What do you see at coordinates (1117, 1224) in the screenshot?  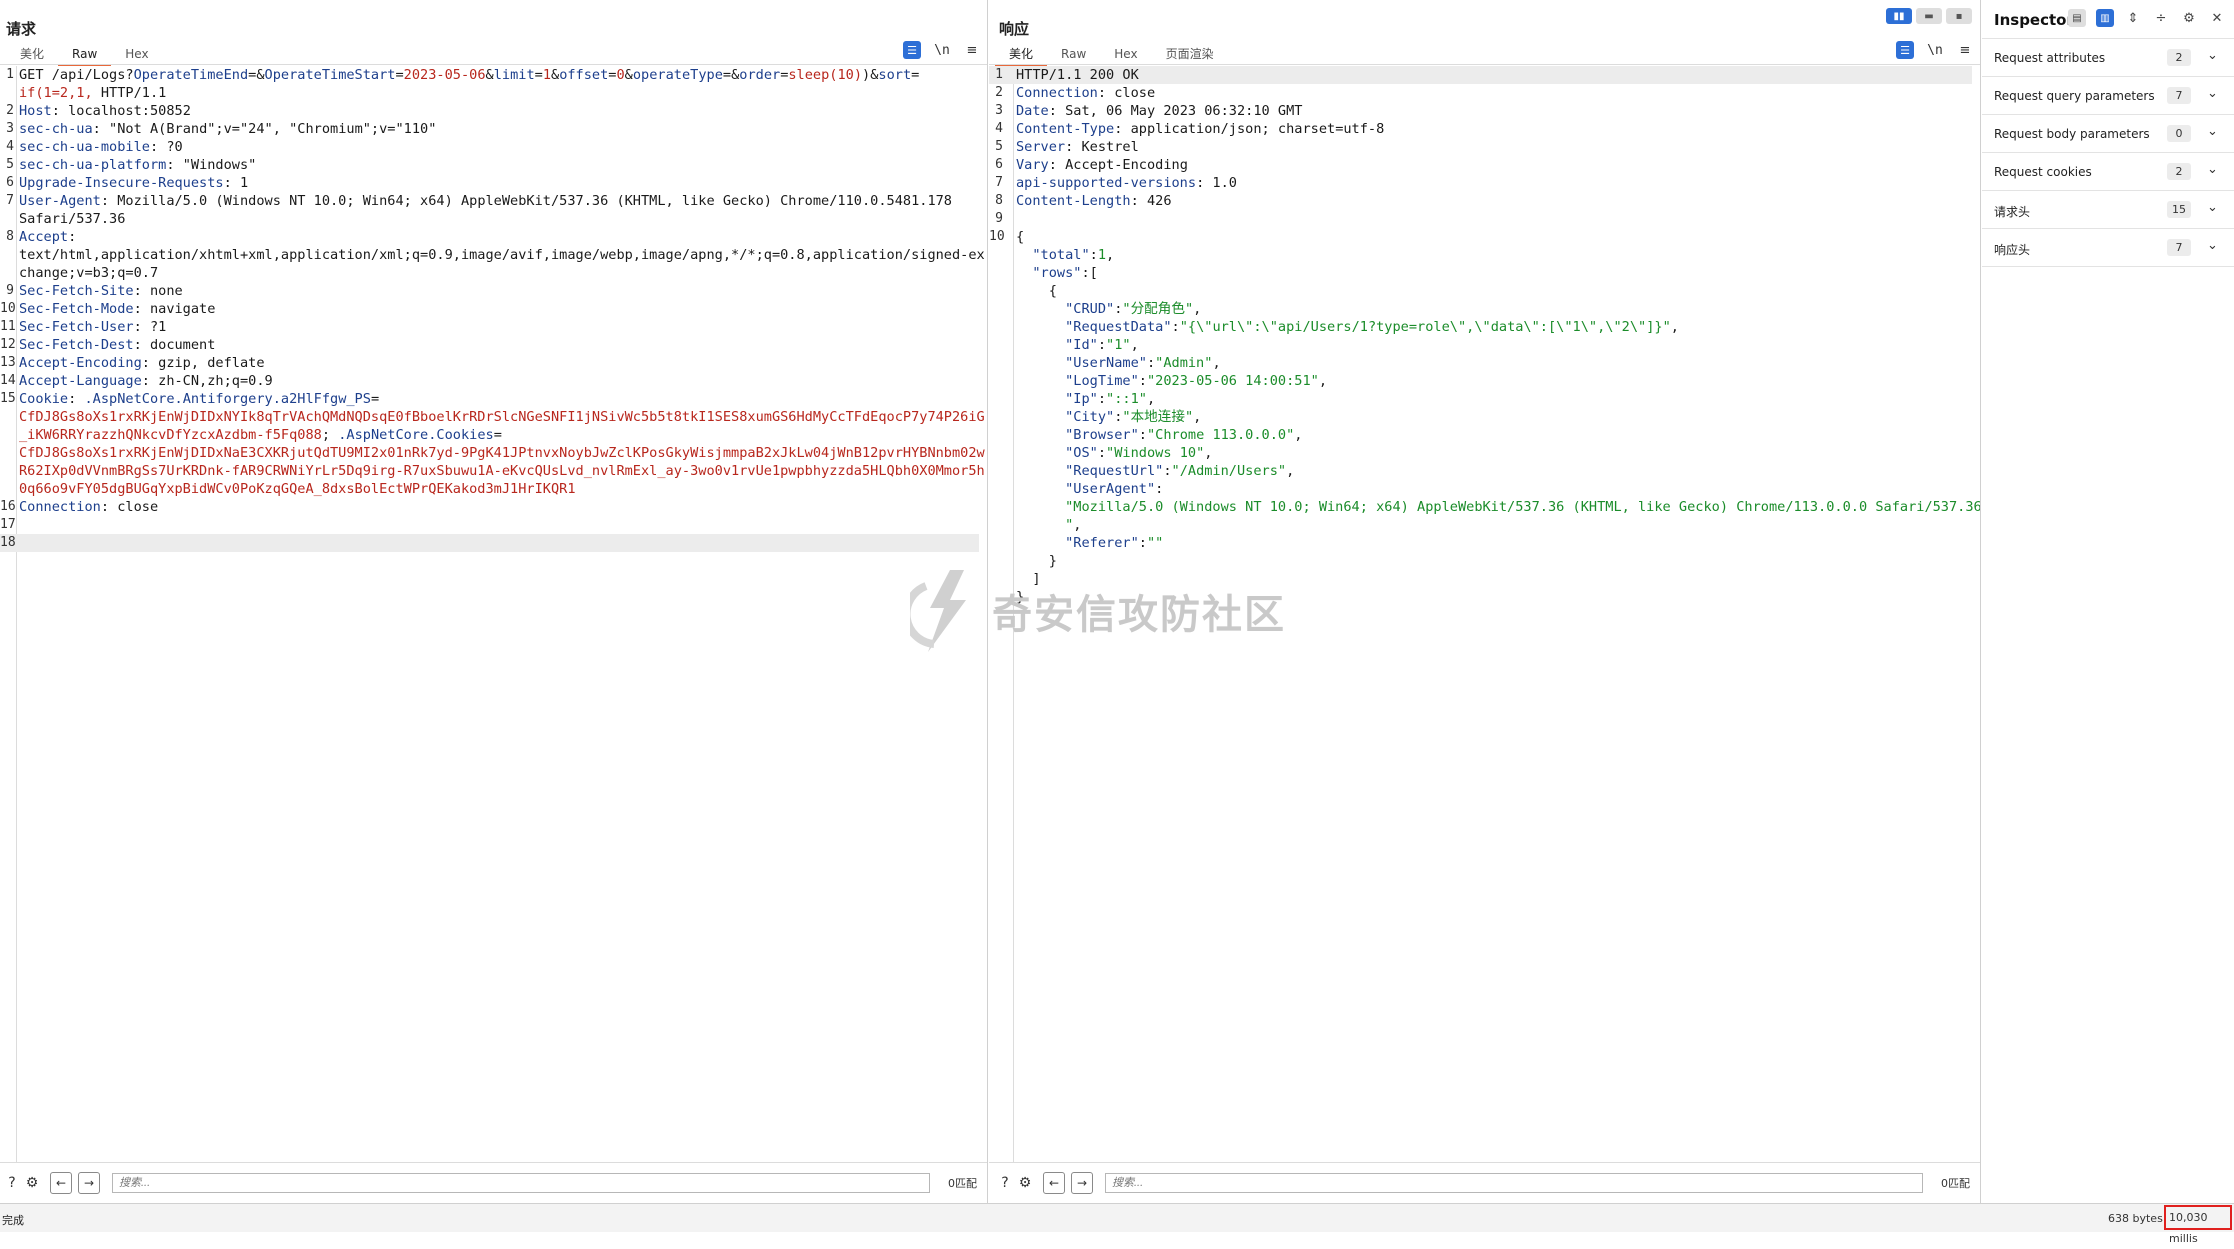 I see `status-bar: 完成 638 bytes 10,030 millis` at bounding box center [1117, 1224].